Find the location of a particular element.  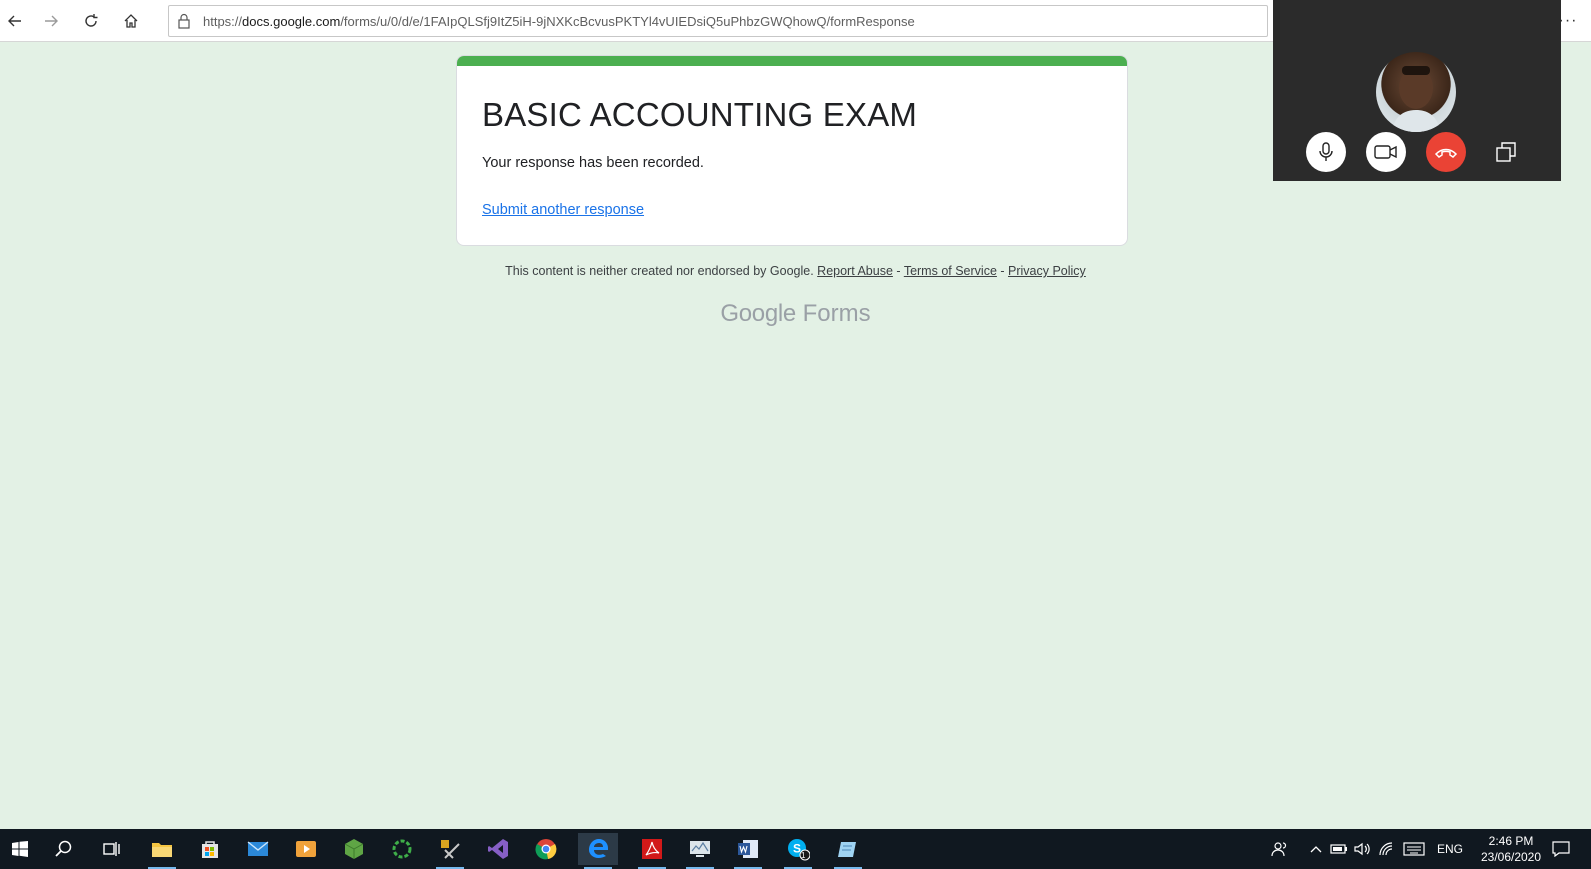

lock-icon is located at coordinates (184, 23).